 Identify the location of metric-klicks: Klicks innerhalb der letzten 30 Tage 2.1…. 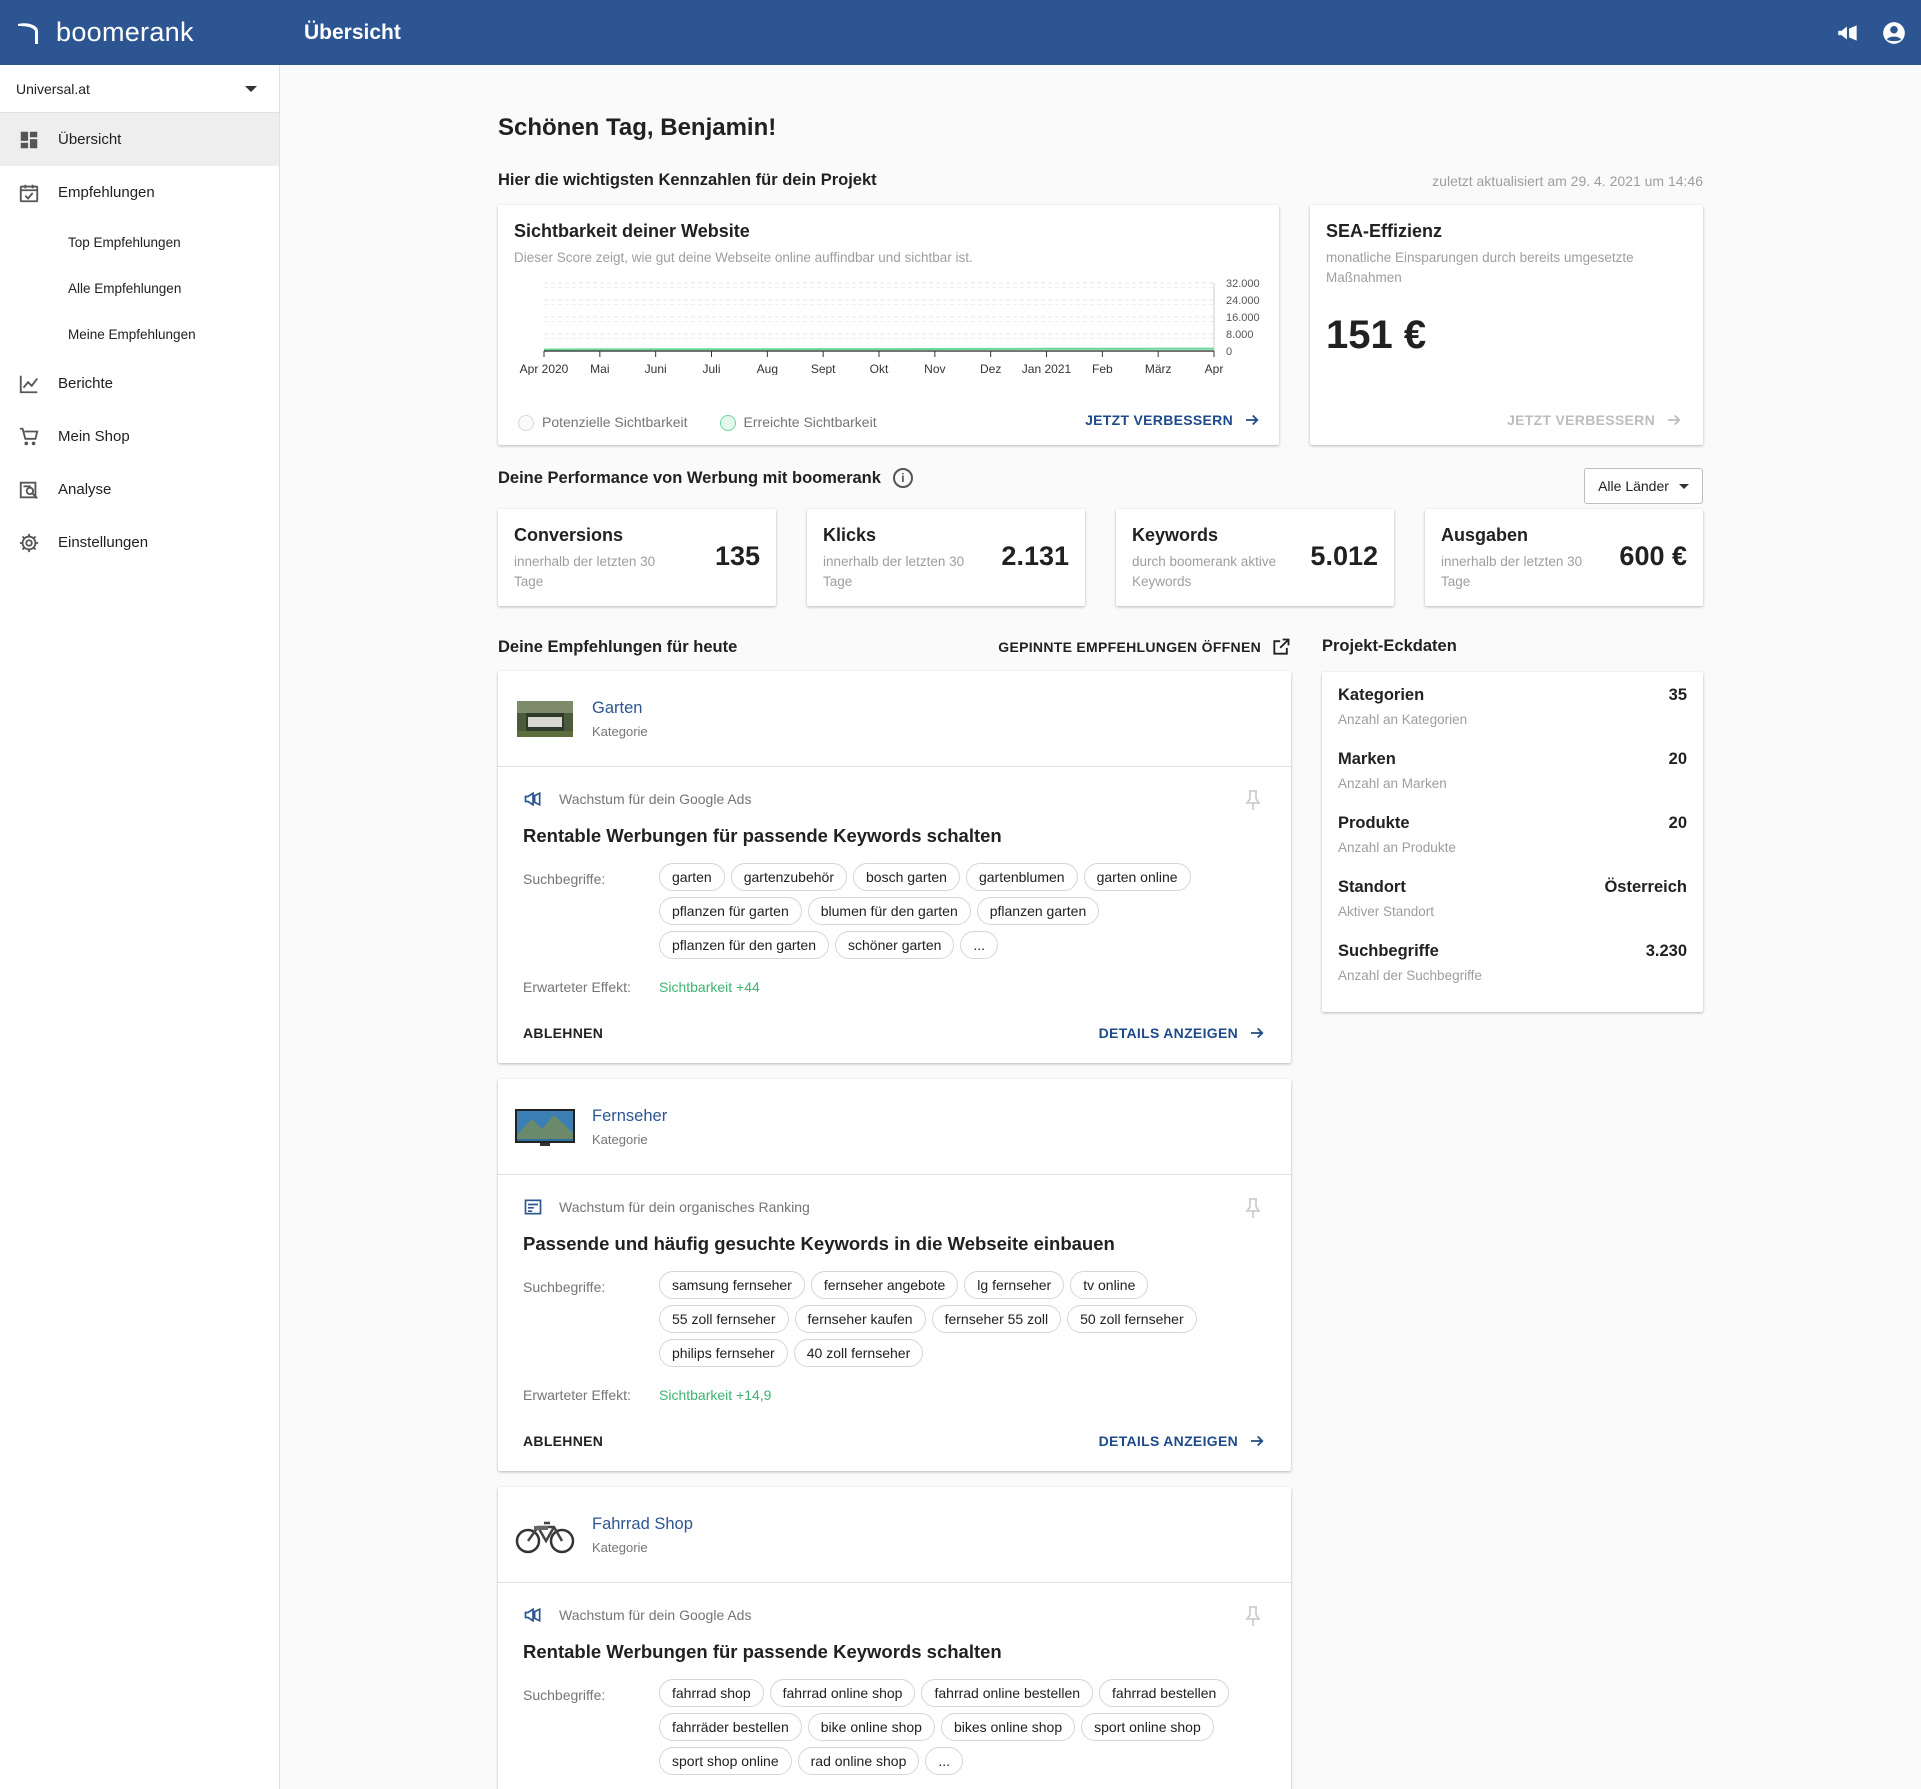
(946, 557).